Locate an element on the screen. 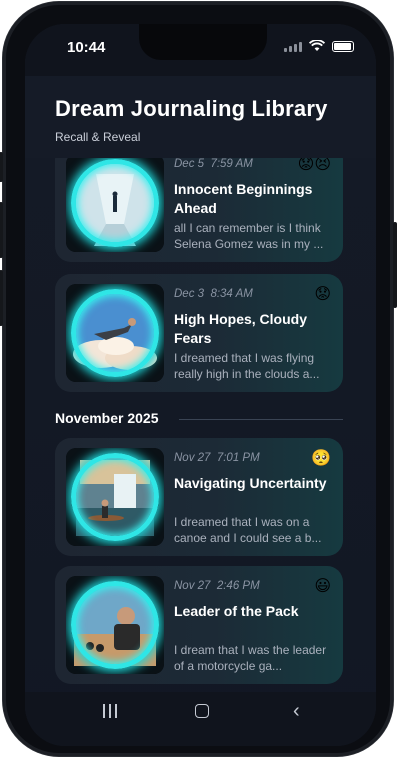 This screenshot has height=759, width=400. signal-icon is located at coordinates (293, 46).